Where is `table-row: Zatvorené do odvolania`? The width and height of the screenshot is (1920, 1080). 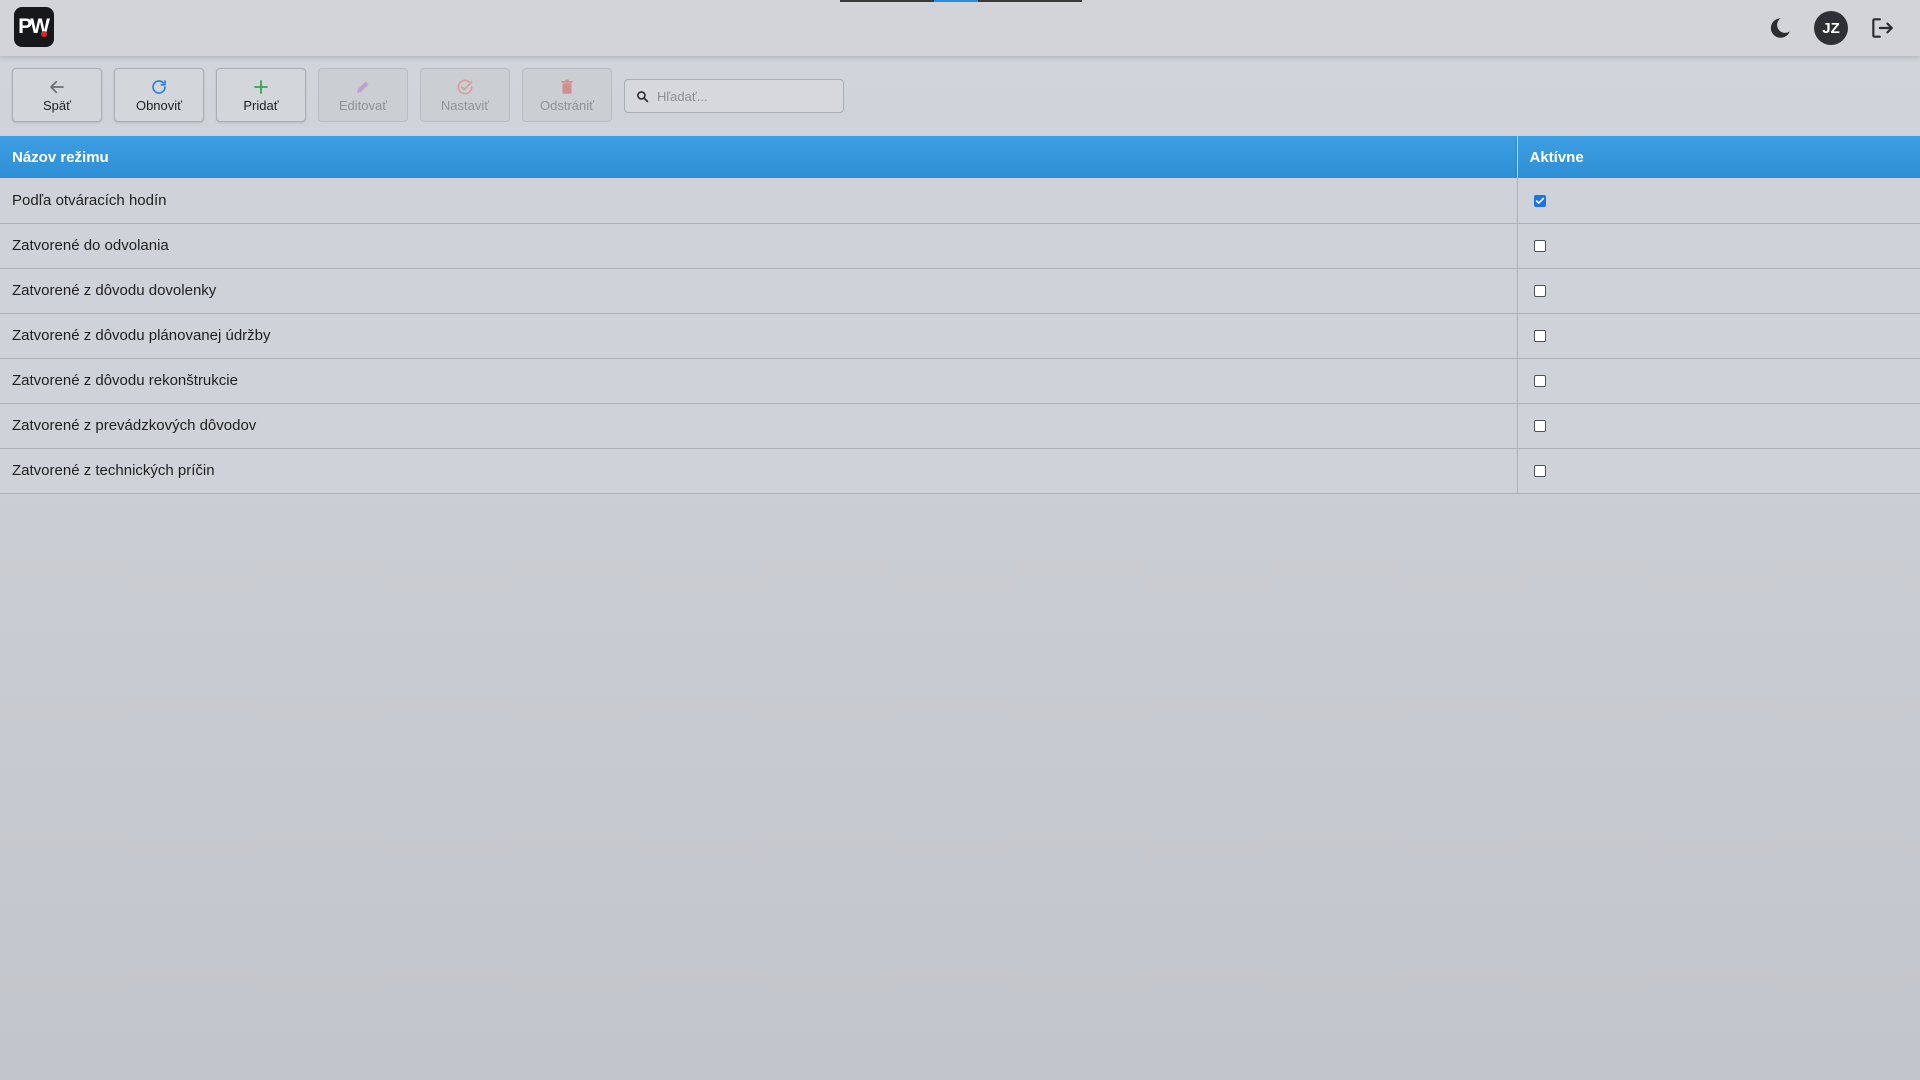
table-row: Zatvorené do odvolania is located at coordinates (960, 246).